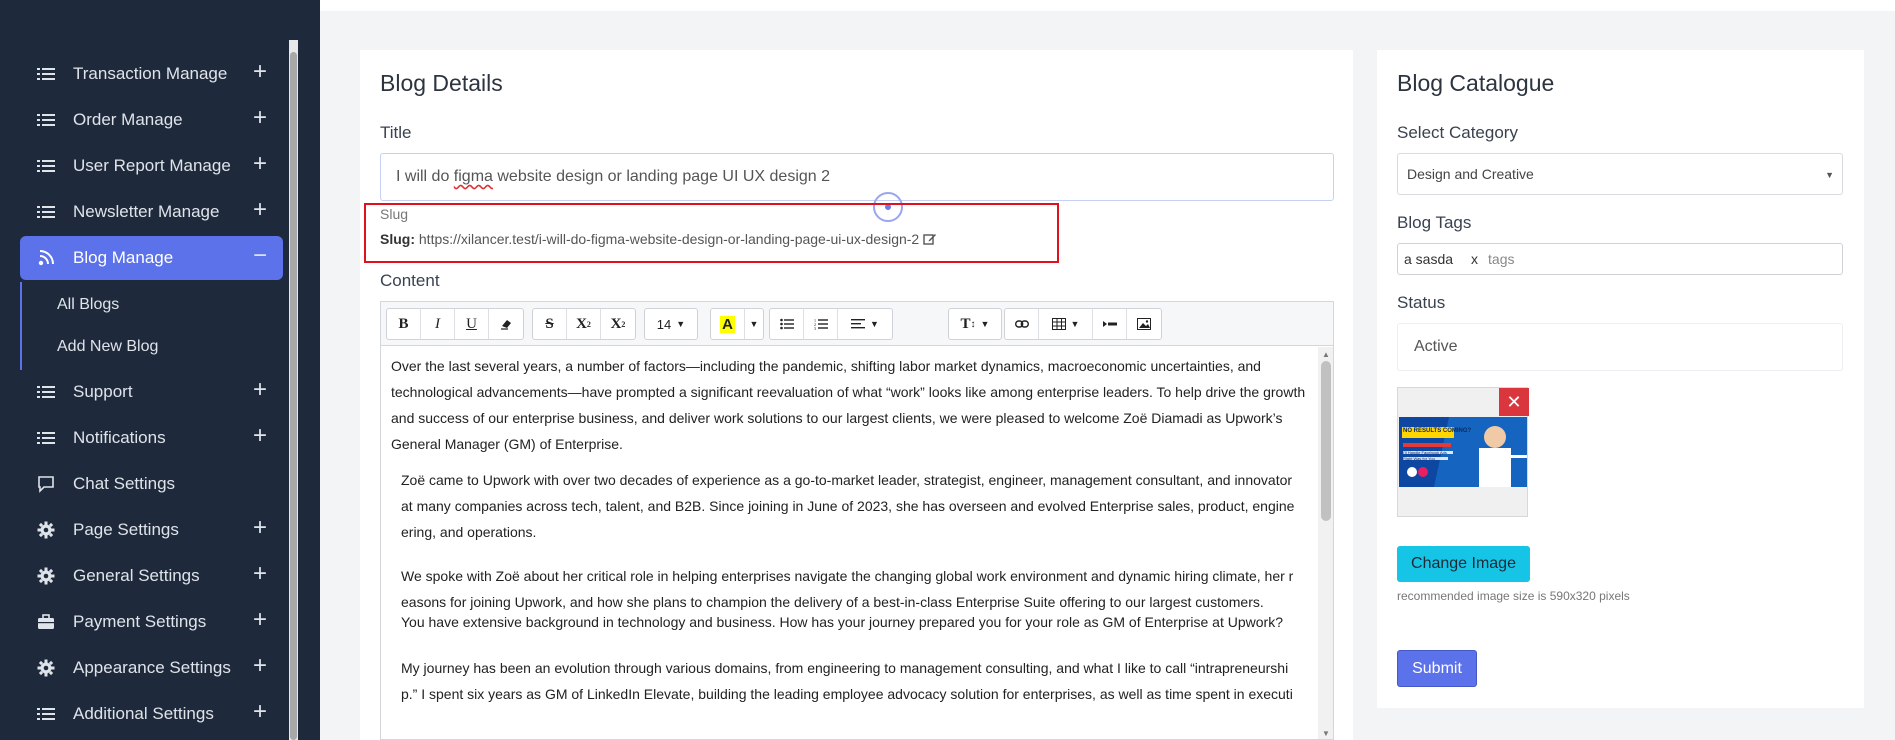 Image resolution: width=1895 pixels, height=740 pixels. I want to click on sidebar-item-label: Appearance Settings, so click(152, 667).